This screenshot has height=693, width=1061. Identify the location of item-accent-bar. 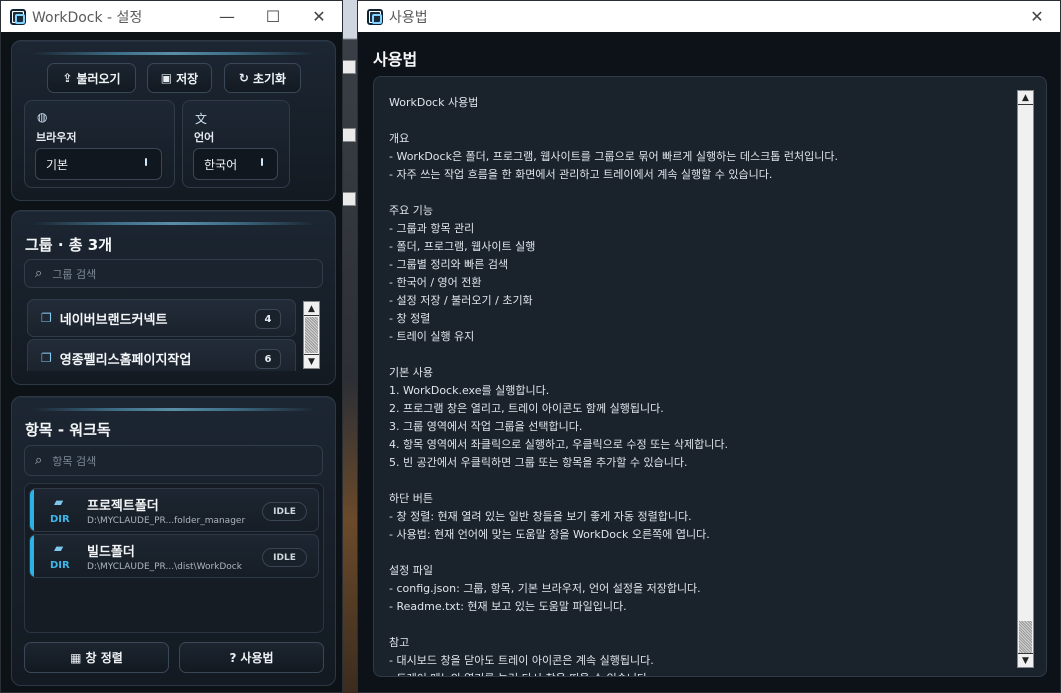
(32, 510).